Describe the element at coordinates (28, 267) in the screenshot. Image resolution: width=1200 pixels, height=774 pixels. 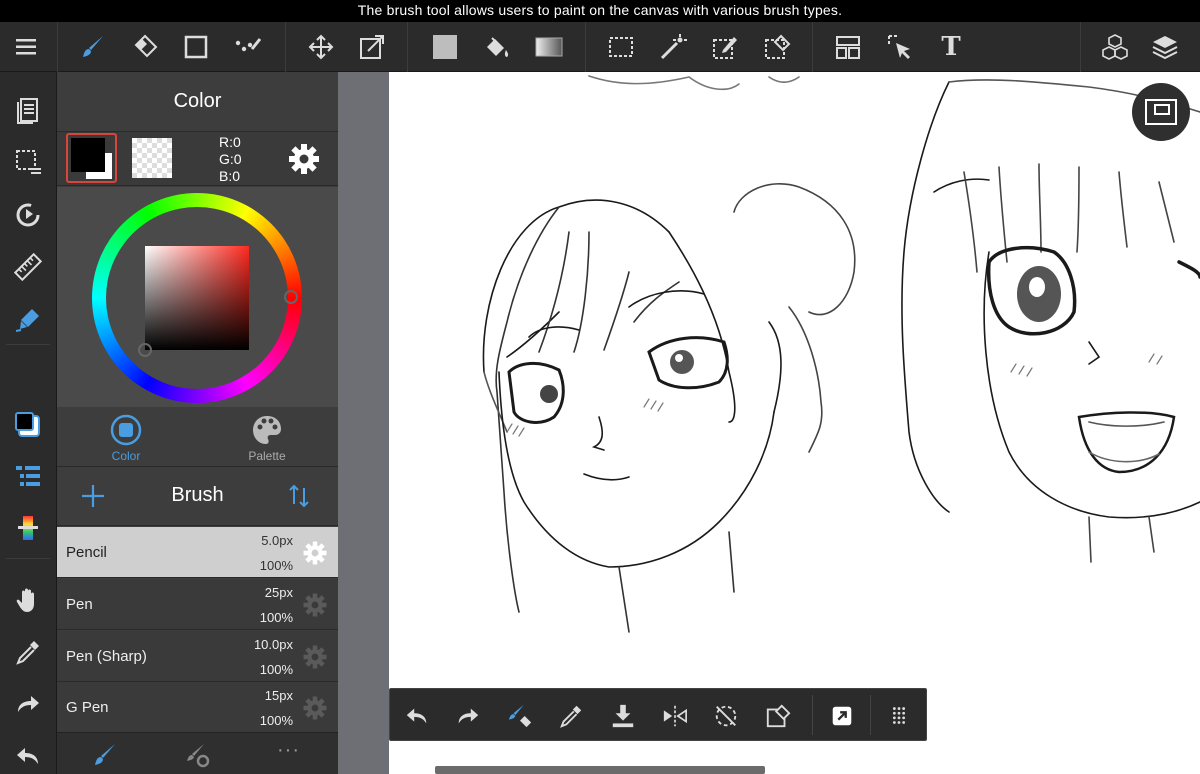
I see `ruler-icon` at that location.